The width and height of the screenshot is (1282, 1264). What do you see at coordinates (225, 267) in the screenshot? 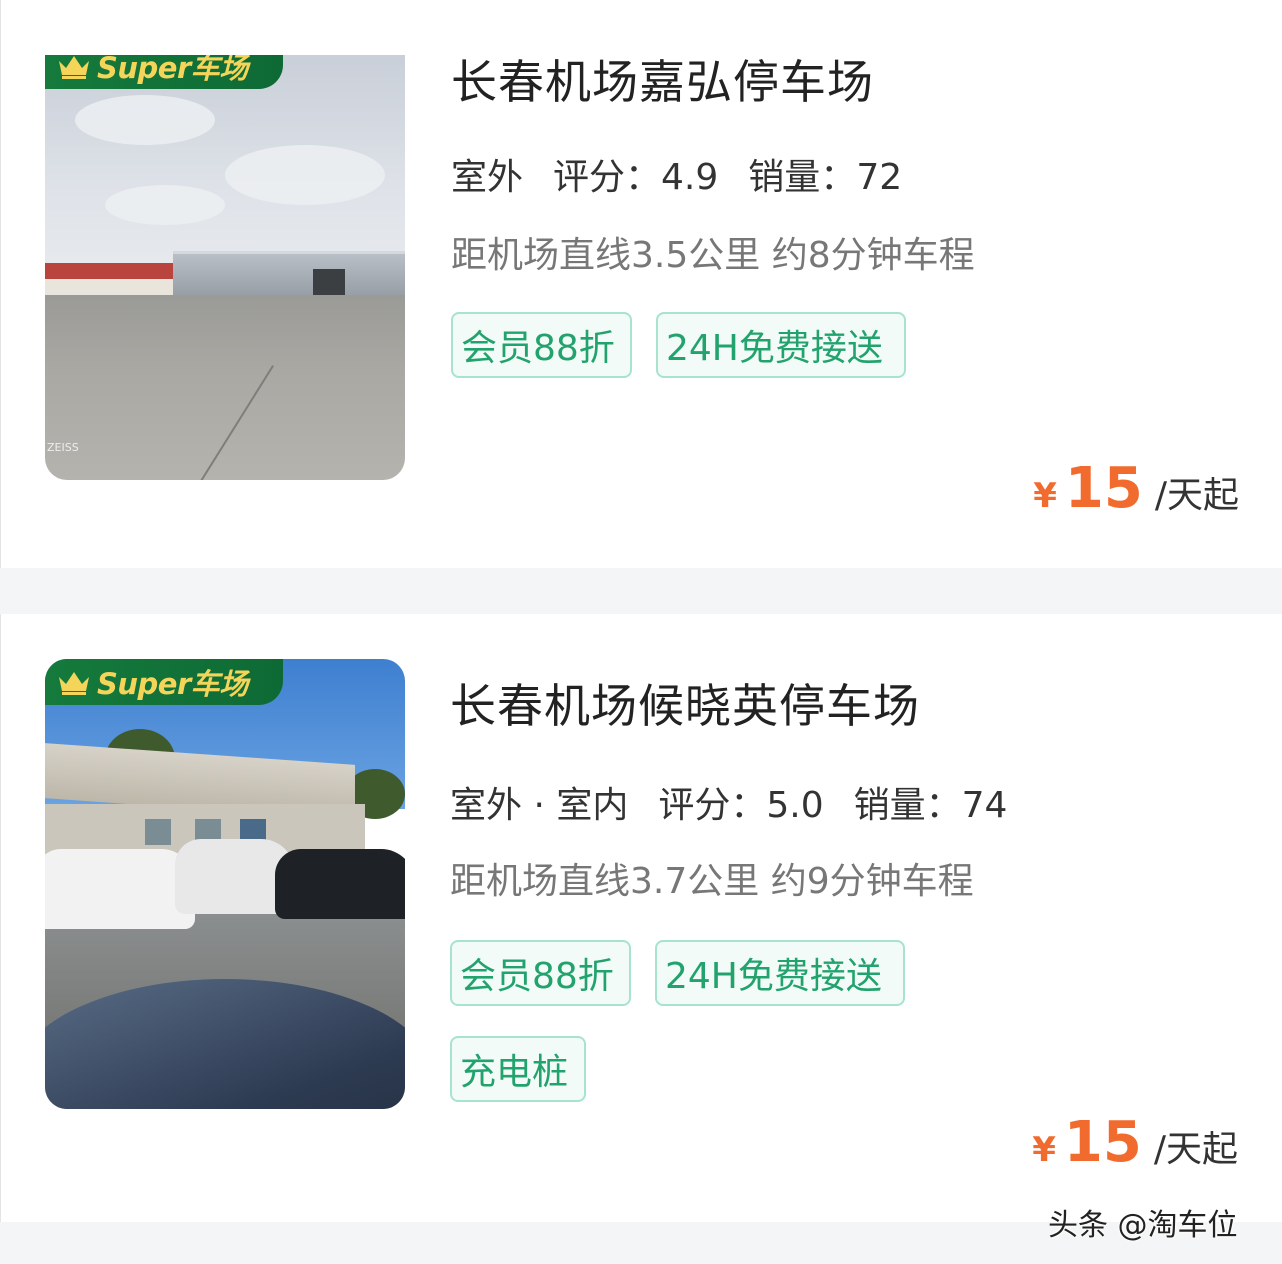
I see `parking-photo: ZEISS Super车场` at bounding box center [225, 267].